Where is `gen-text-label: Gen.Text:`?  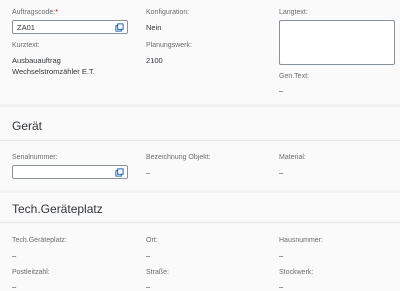
gen-text-label: Gen.Text: is located at coordinates (294, 76).